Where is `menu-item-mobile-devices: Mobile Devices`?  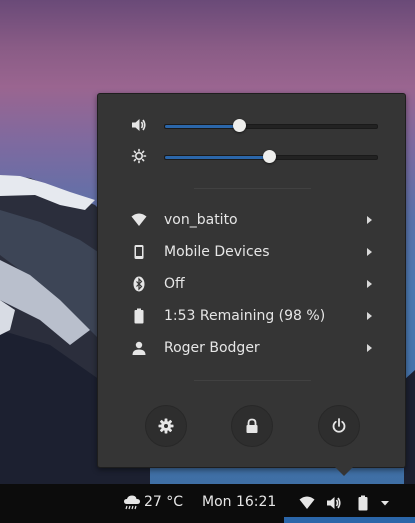 menu-item-mobile-devices: Mobile Devices is located at coordinates (251, 252).